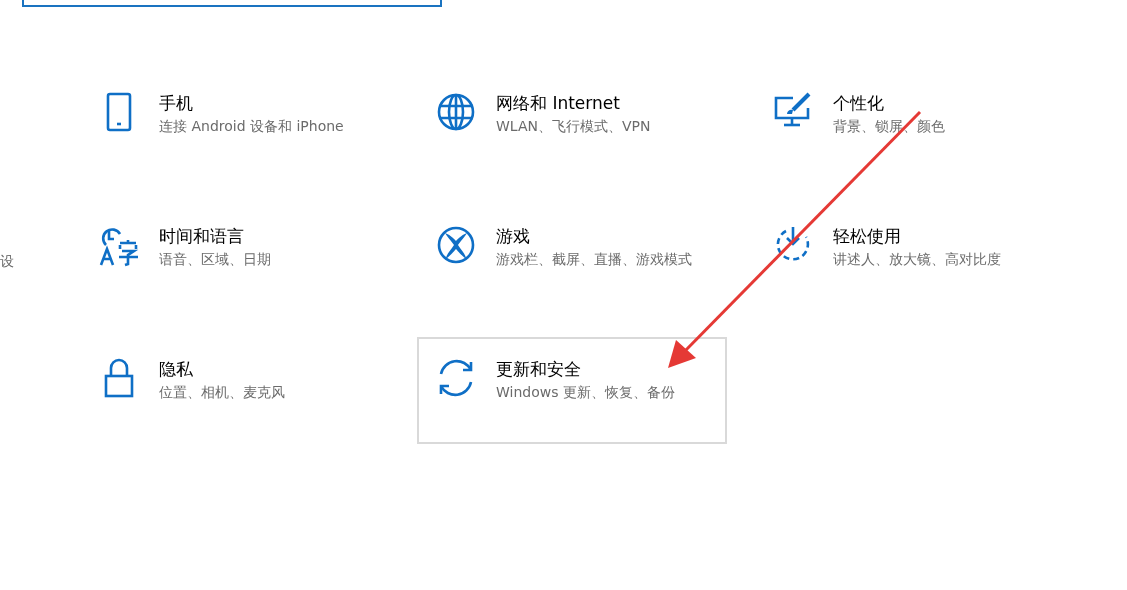 Image resolution: width=1127 pixels, height=590 pixels. Describe the element at coordinates (222, 392) in the screenshot. I see `tile-description: 位置、相机、麦克风` at that location.